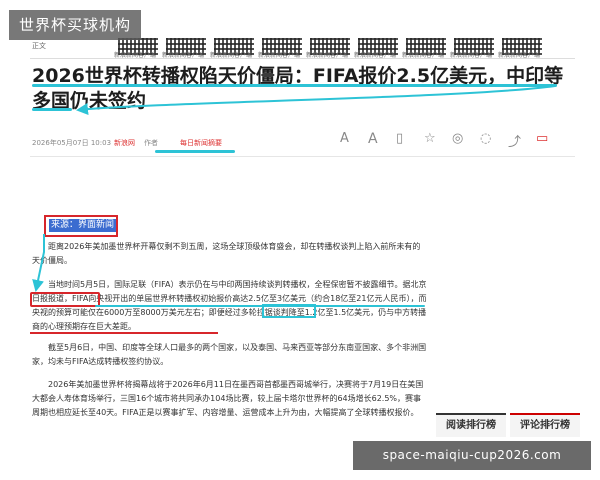 The height and width of the screenshot is (480, 600). What do you see at coordinates (545, 425) in the screenshot?
I see `tab-comment-rank: 评论排行榜` at bounding box center [545, 425].